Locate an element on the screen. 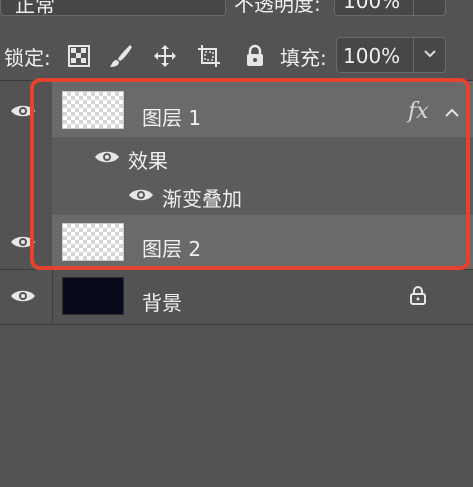 This screenshot has width=473, height=487. opacity-value: 100% is located at coordinates (372, 6).